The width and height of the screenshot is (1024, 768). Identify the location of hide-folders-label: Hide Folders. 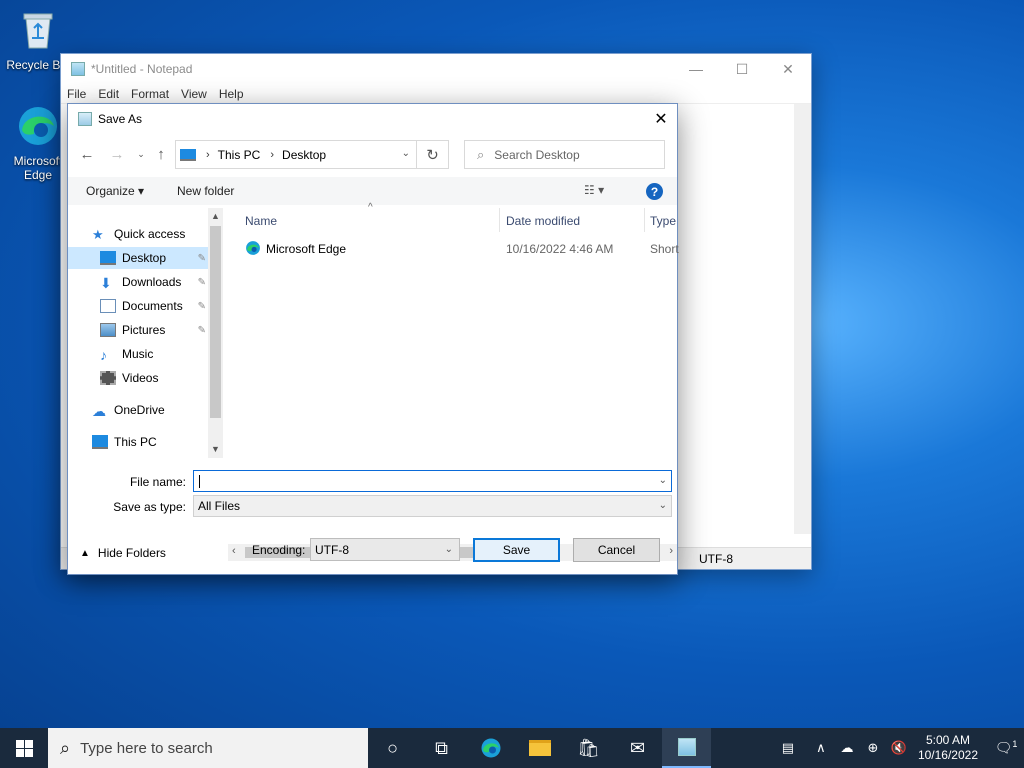
(131, 553).